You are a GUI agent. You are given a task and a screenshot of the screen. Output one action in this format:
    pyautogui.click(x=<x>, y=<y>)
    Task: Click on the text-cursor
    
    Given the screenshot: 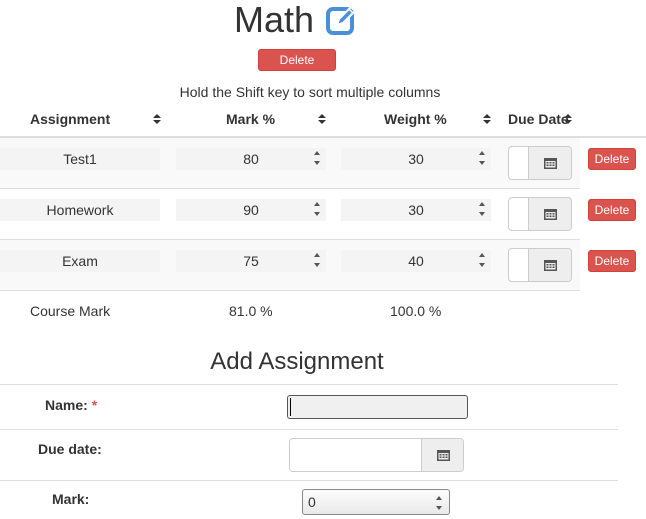 What is the action you would take?
    pyautogui.click(x=290, y=407)
    